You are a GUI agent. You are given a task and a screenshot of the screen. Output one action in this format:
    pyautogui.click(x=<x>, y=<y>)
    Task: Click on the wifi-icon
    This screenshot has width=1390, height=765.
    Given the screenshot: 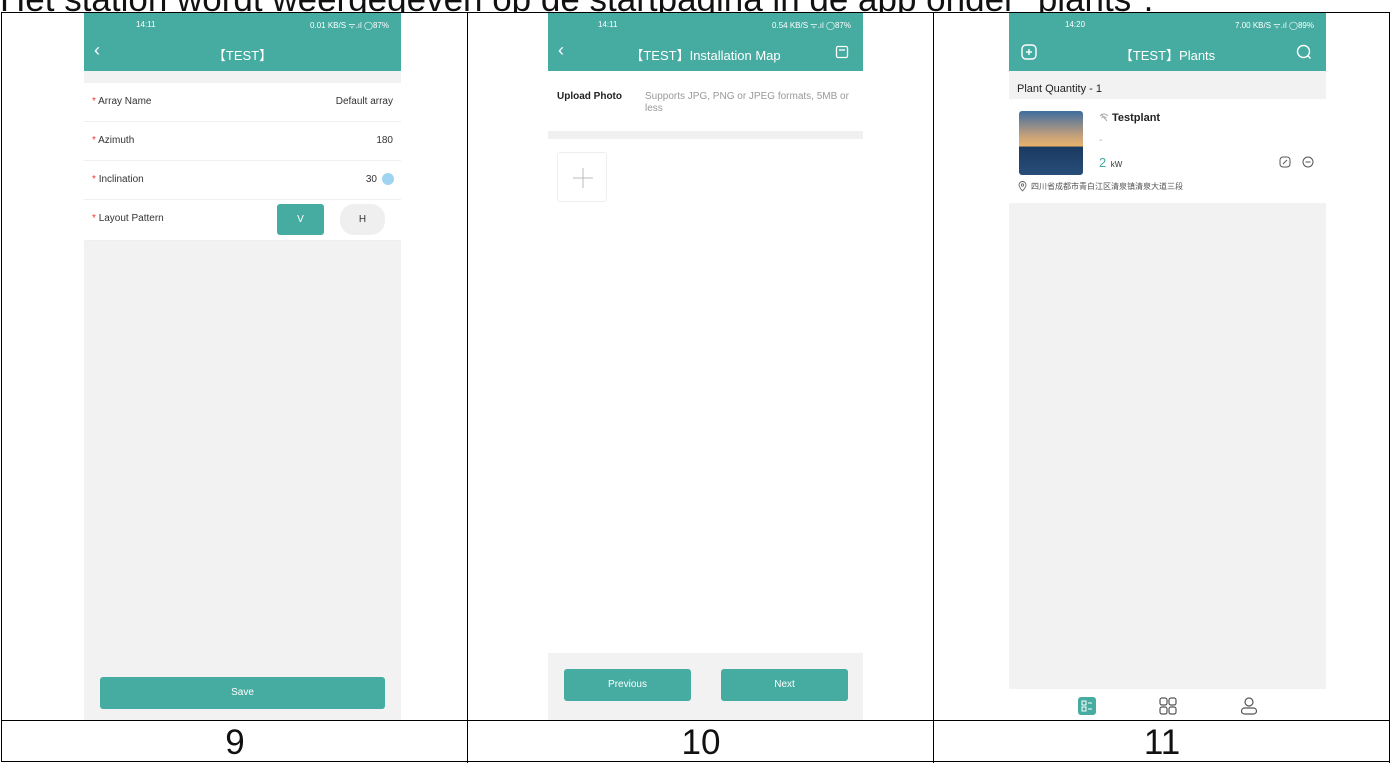 What is the action you would take?
    pyautogui.click(x=1104, y=117)
    